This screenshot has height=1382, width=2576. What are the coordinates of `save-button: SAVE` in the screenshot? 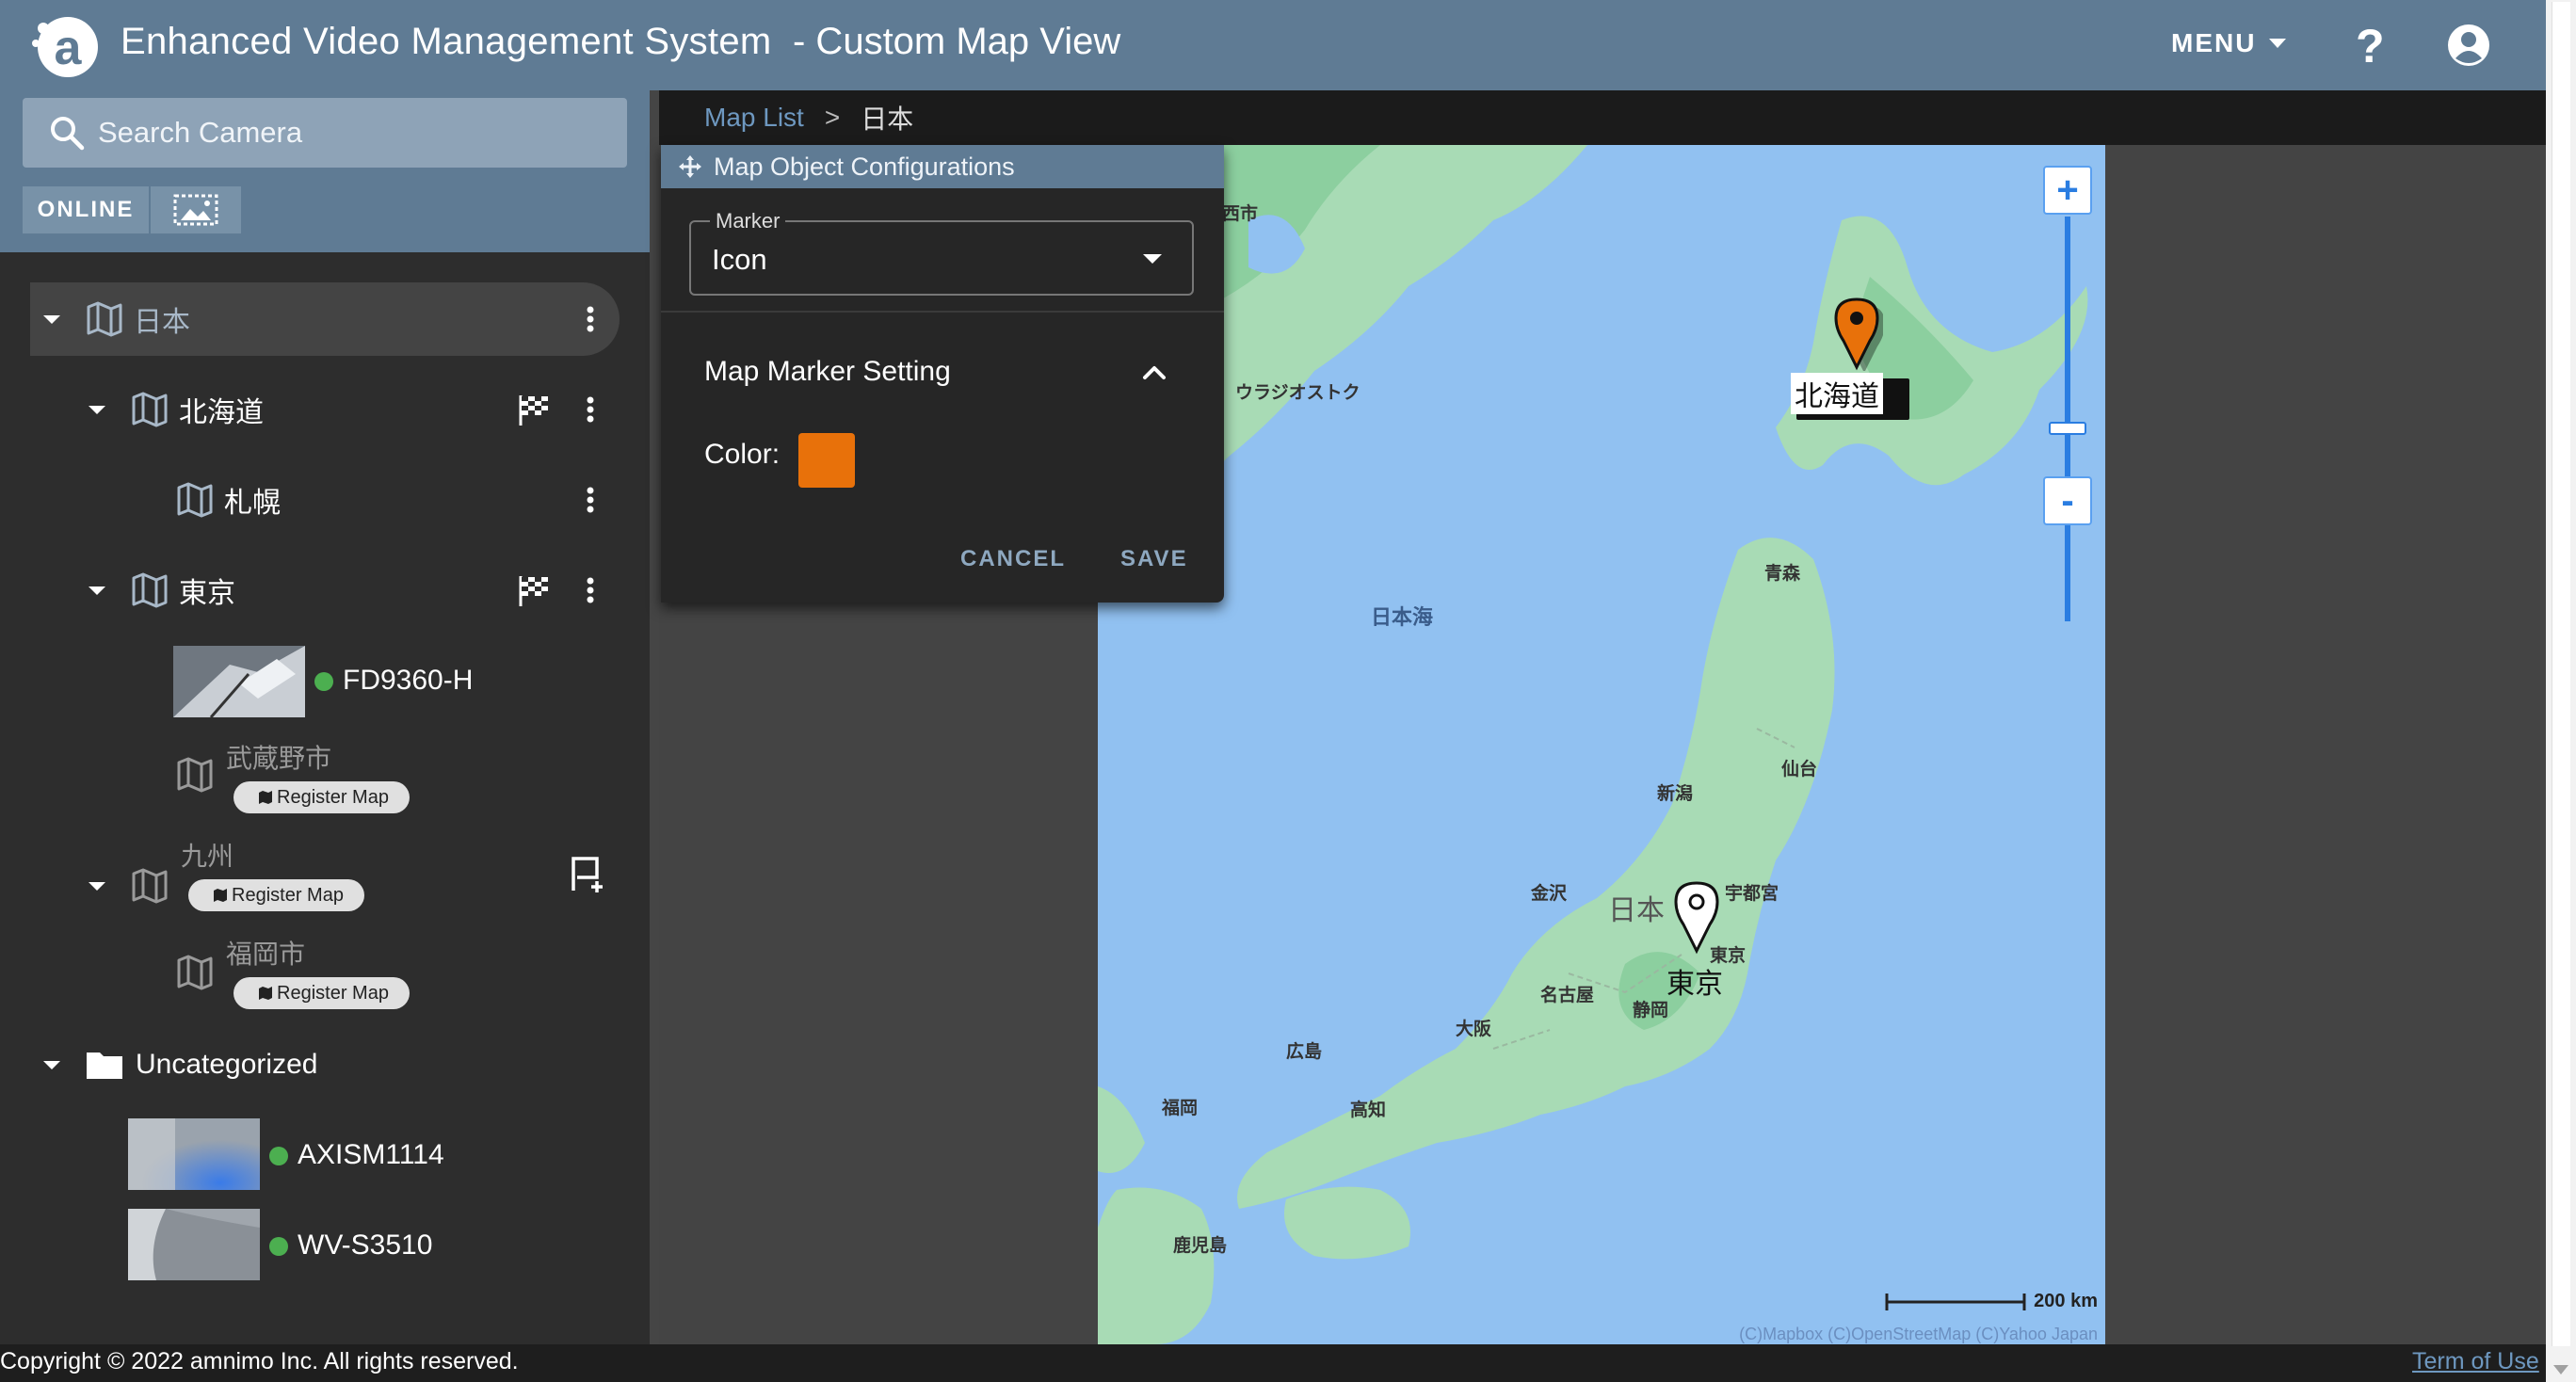 It's located at (1154, 559).